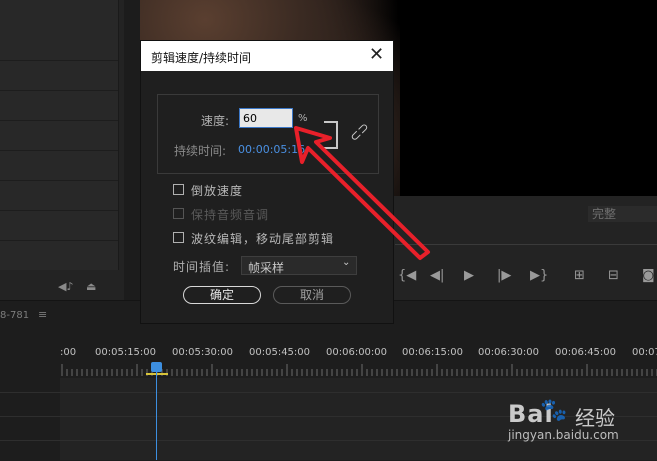 The height and width of the screenshot is (461, 657). I want to click on project-list, so click(59, 135).